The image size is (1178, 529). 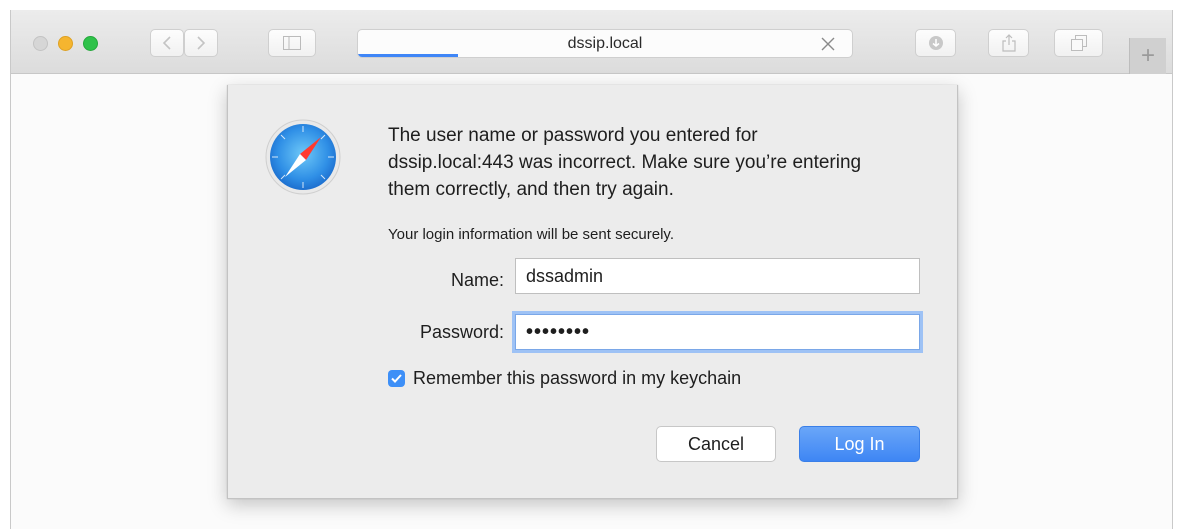 What do you see at coordinates (716, 444) in the screenshot?
I see `cancel-button: Cancel` at bounding box center [716, 444].